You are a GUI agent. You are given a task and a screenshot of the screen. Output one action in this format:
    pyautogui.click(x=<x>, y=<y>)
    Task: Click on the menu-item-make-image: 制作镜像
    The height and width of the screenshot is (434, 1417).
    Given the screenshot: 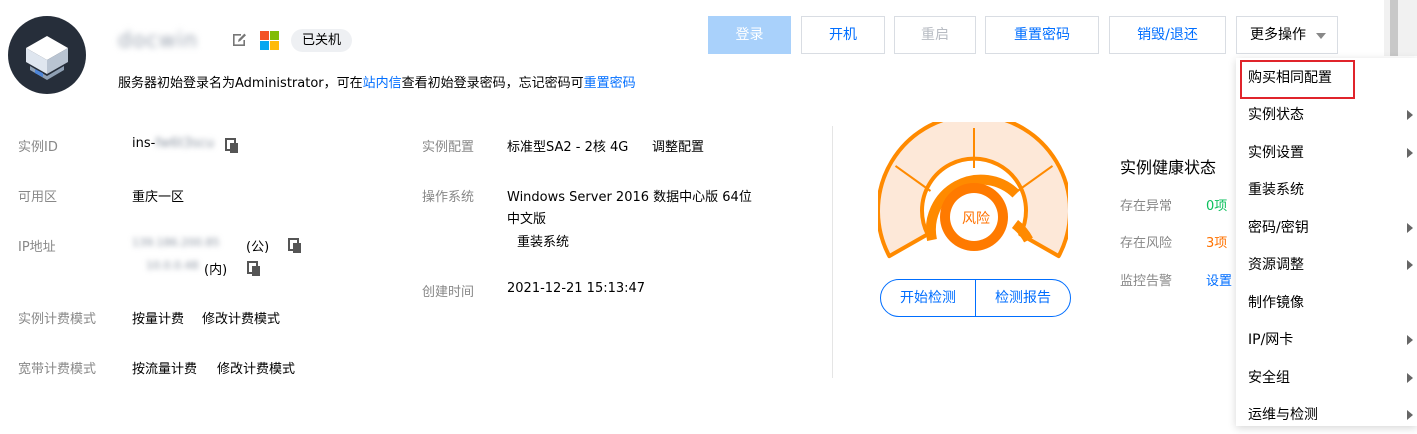 What is the action you would take?
    pyautogui.click(x=1326, y=303)
    